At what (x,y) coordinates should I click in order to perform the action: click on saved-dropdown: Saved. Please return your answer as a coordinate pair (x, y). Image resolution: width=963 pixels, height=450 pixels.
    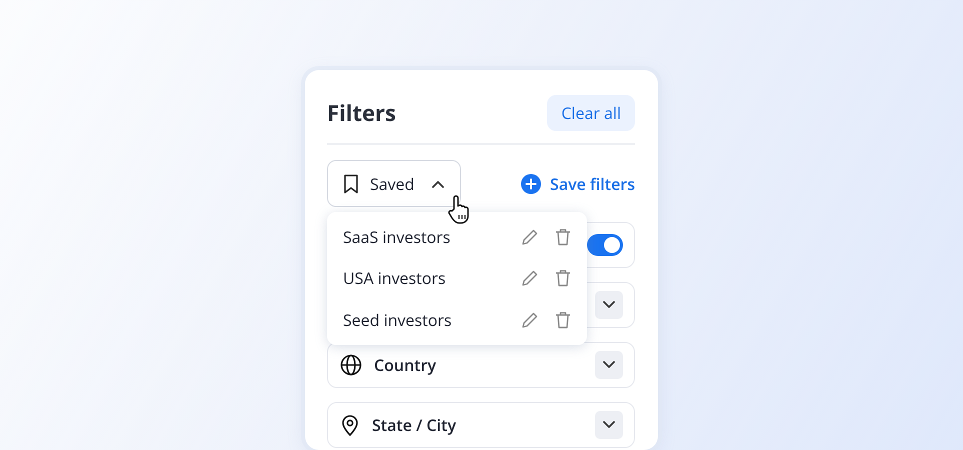
    Looking at the image, I should click on (394, 183).